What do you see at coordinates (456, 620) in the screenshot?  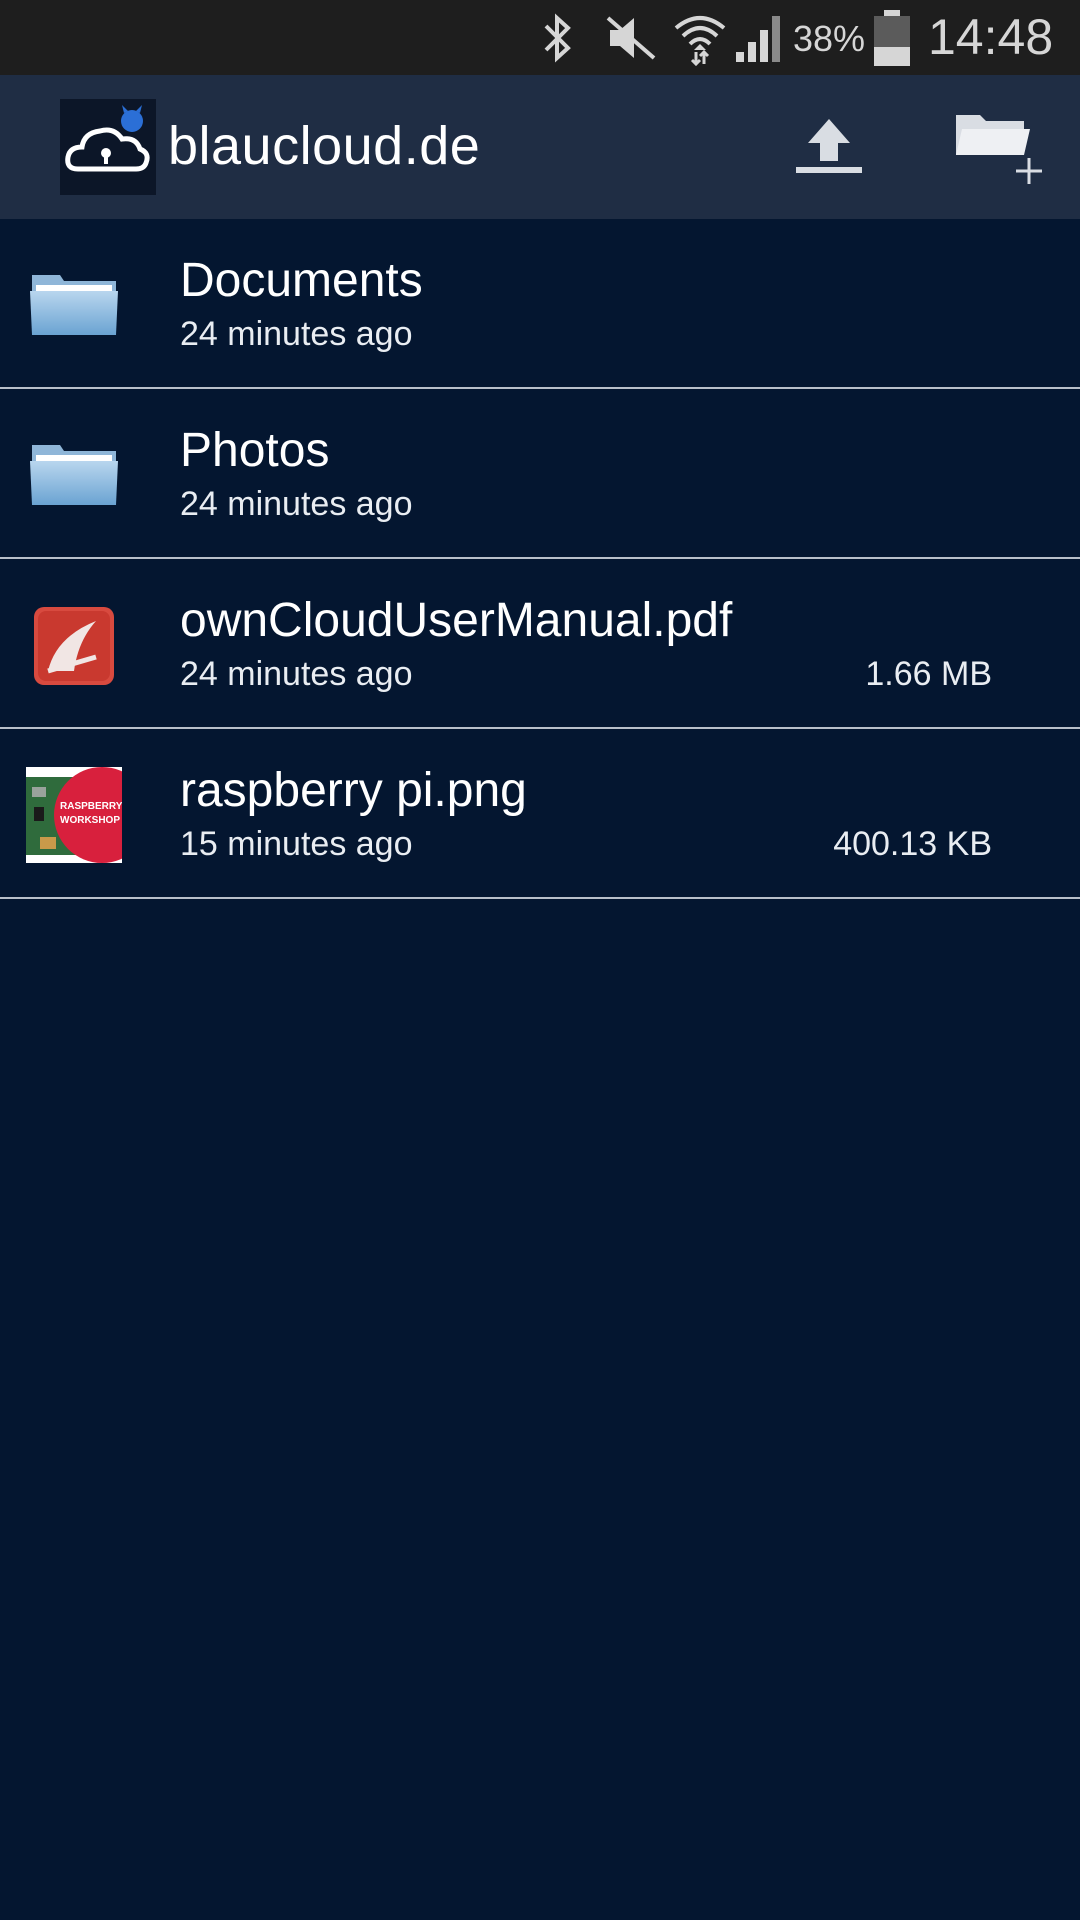 I see `file-name: ownCloudUserManual.pdf` at bounding box center [456, 620].